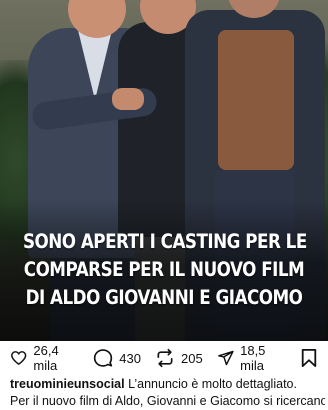 This screenshot has height=410, width=328. I want to click on caption-username: treuominiеunsocial, so click(67, 384).